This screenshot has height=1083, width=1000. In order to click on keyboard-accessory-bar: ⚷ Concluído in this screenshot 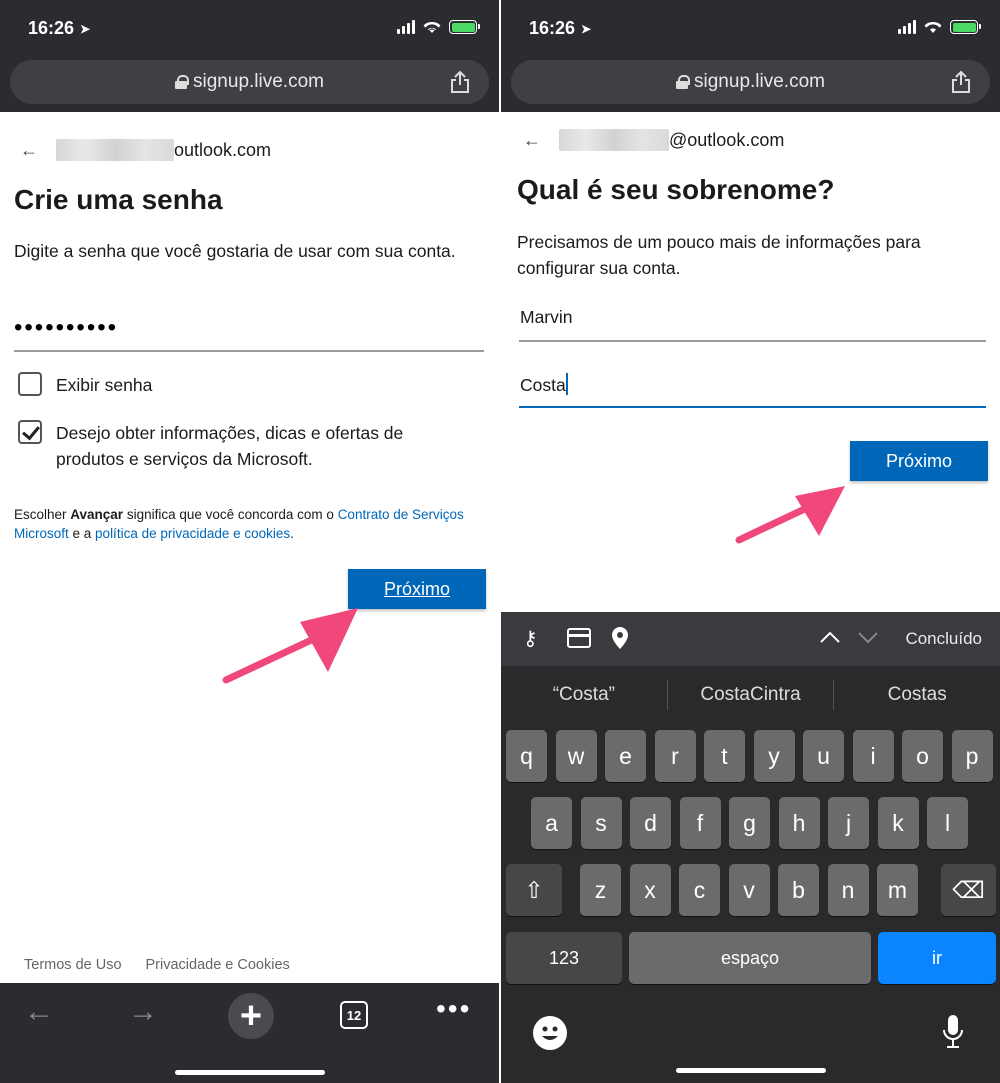, I will do `click(750, 639)`.